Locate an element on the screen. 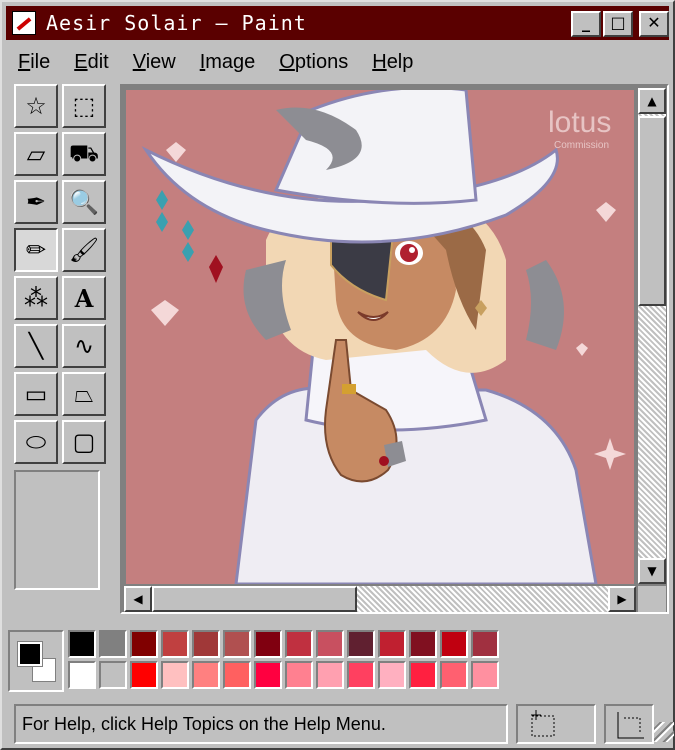  minimize-button: _ is located at coordinates (586, 24).